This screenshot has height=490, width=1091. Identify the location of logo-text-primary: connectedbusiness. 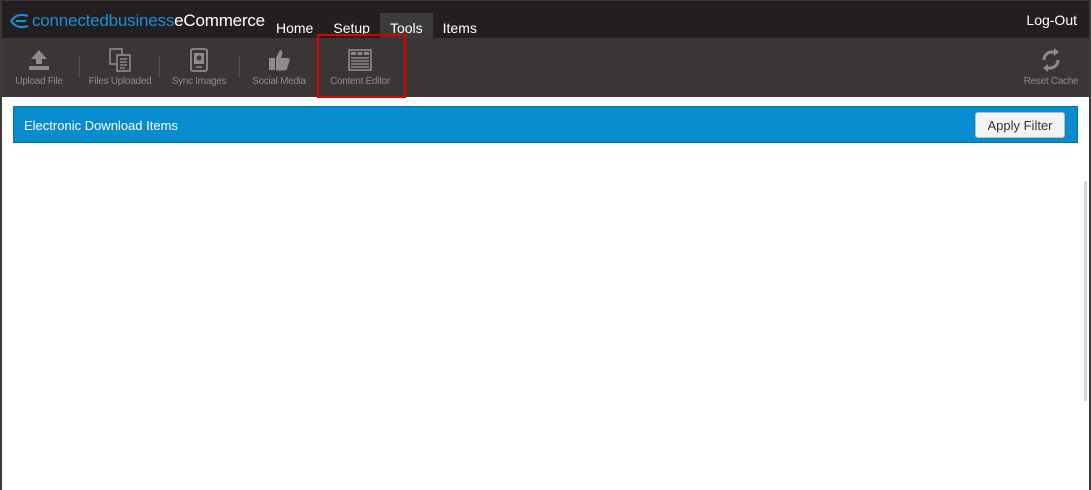
(103, 20).